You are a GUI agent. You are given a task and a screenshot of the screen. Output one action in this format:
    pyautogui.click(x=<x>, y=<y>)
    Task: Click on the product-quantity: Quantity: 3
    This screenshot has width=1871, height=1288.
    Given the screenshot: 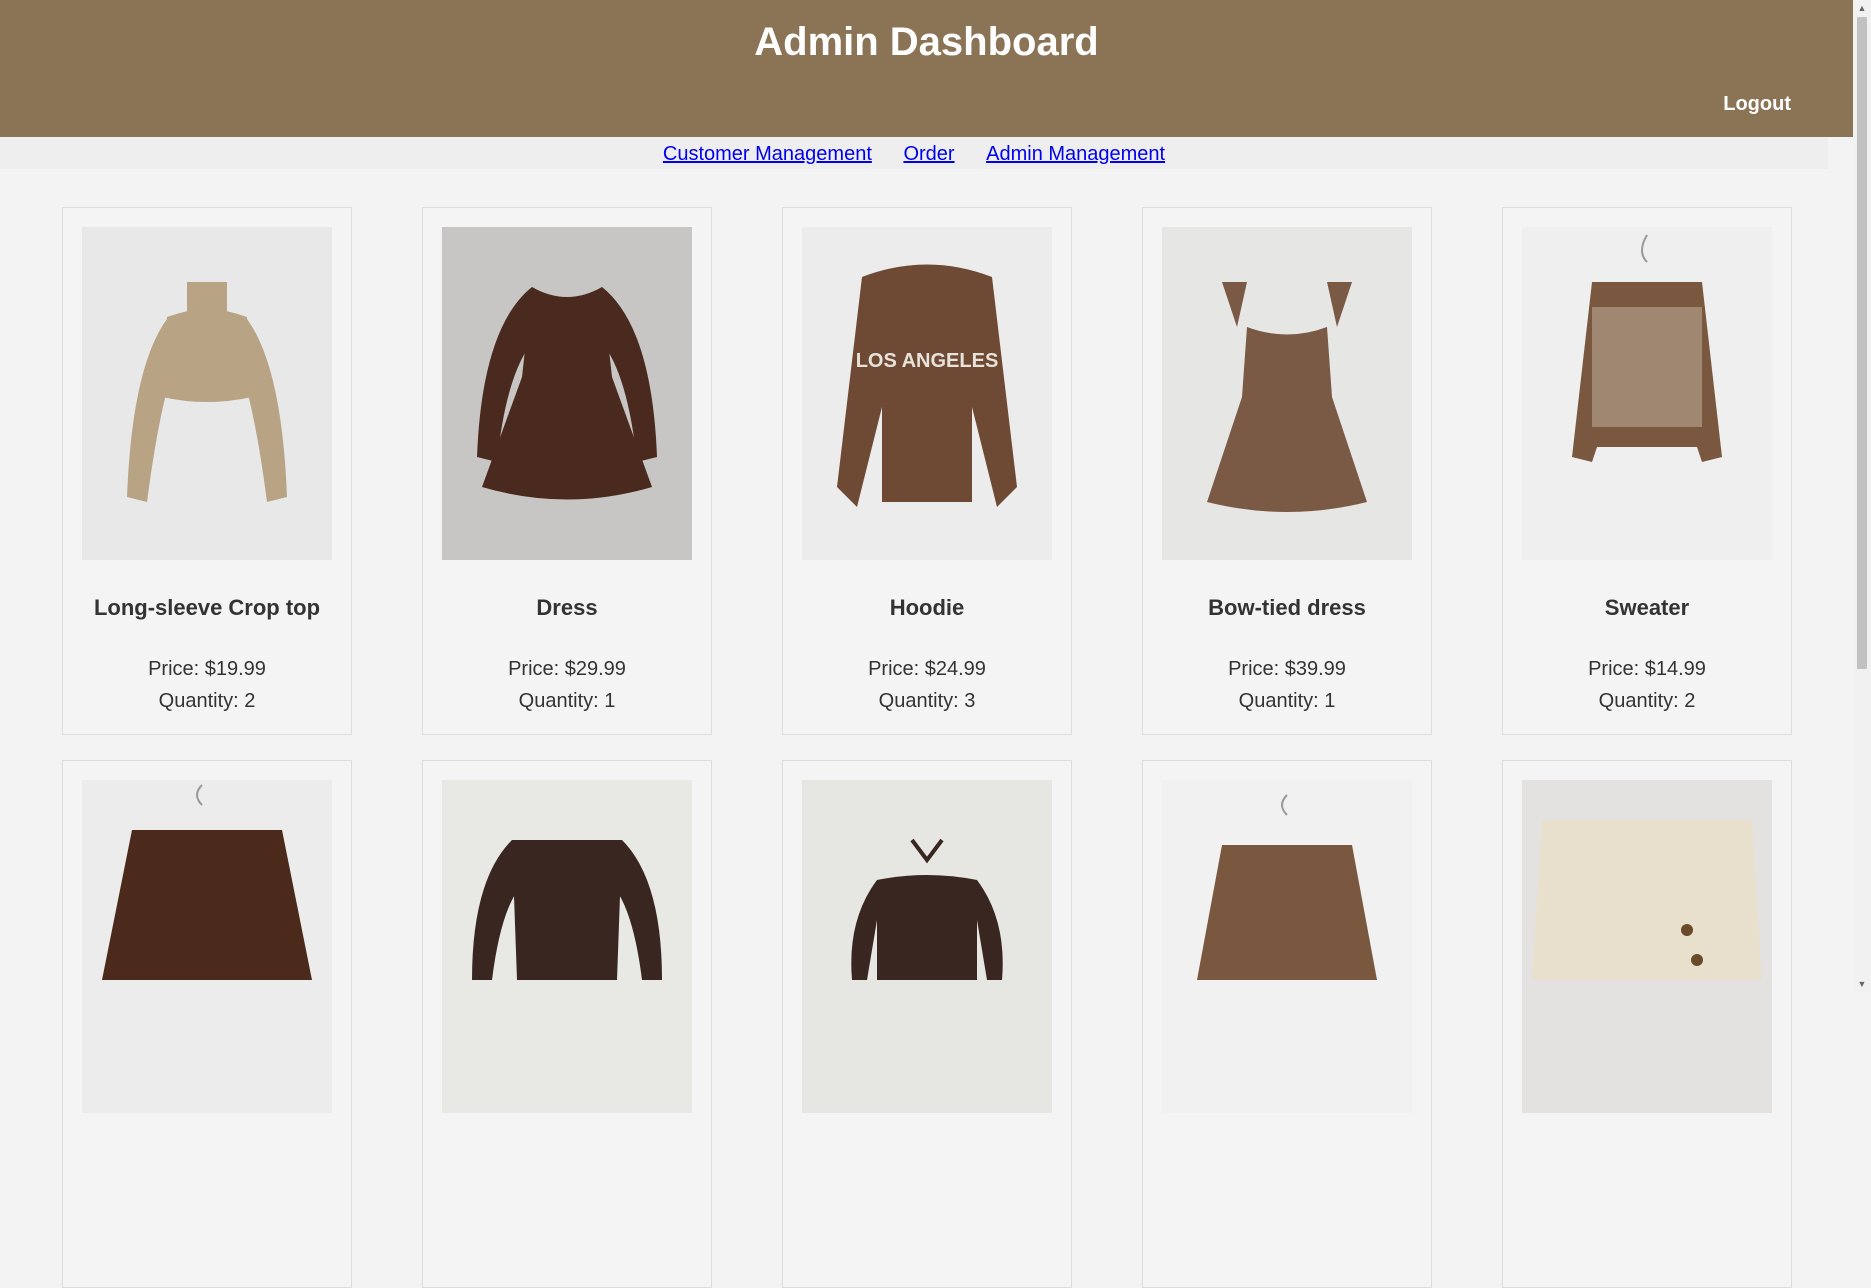 What is the action you would take?
    pyautogui.click(x=927, y=701)
    